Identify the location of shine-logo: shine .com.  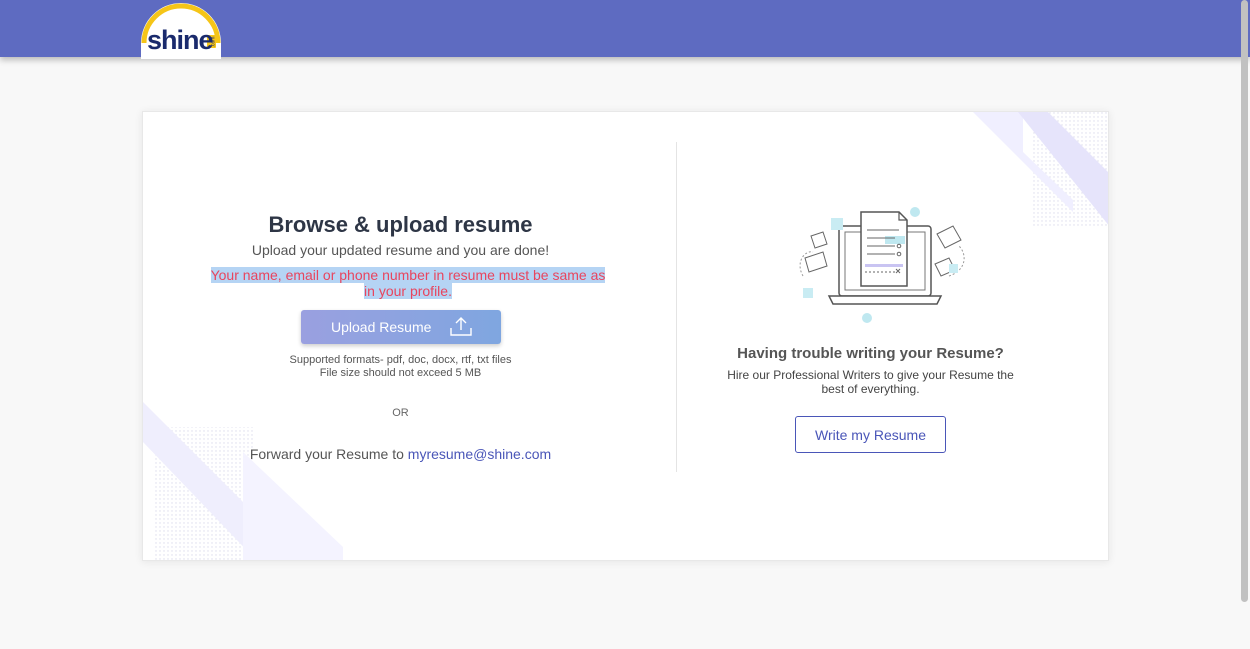
(181, 31).